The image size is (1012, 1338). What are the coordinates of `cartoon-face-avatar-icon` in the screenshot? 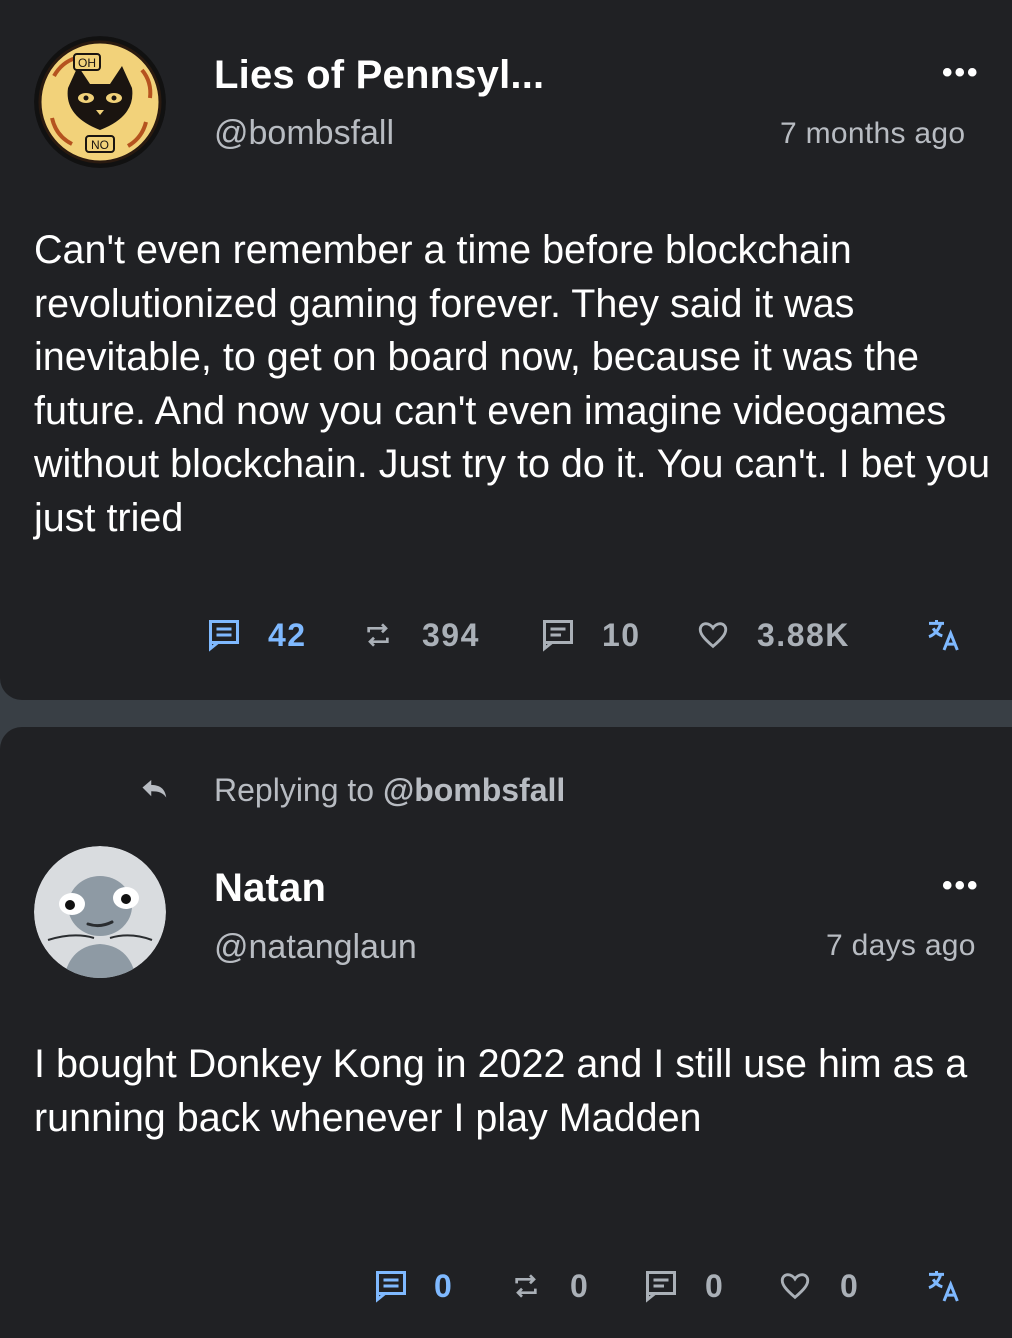 It's located at (100, 912).